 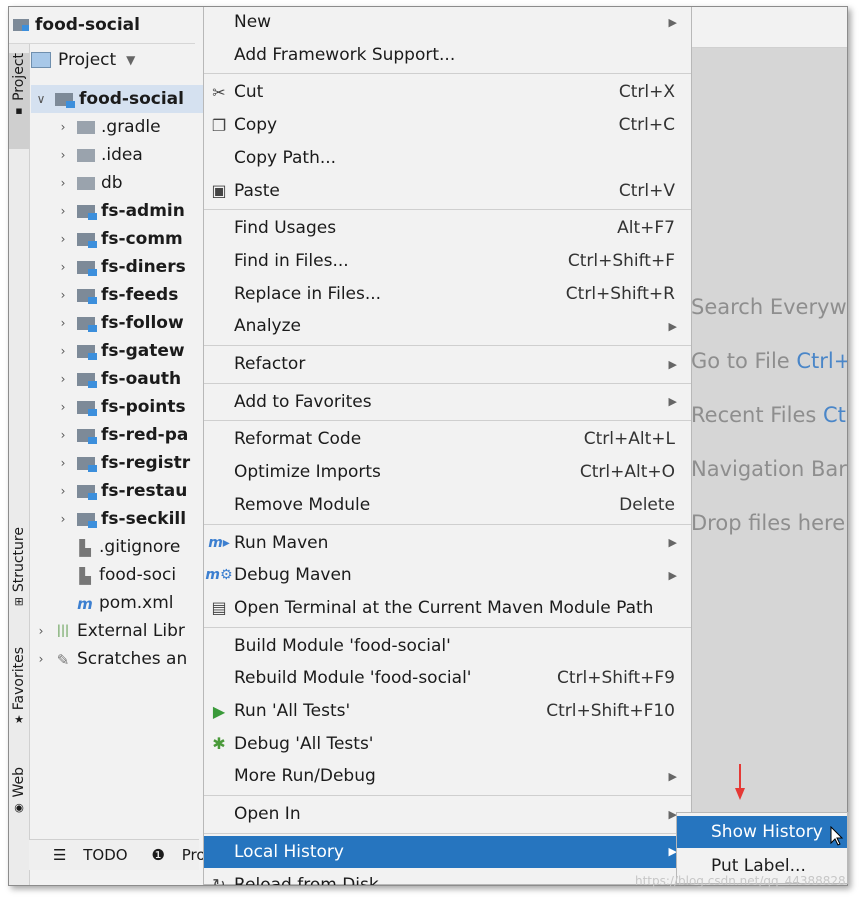 What do you see at coordinates (219, 880) in the screenshot?
I see `menu-item-icon: ↻` at bounding box center [219, 880].